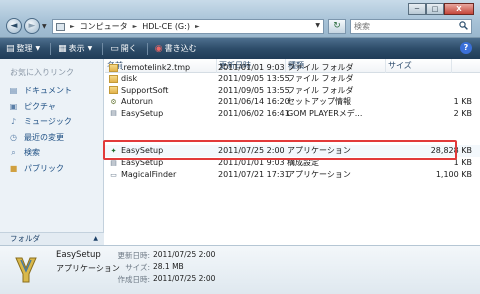 This screenshot has width=480, height=294. Describe the element at coordinates (13, 152) in the screenshot. I see `search-icon: ⌕` at that location.